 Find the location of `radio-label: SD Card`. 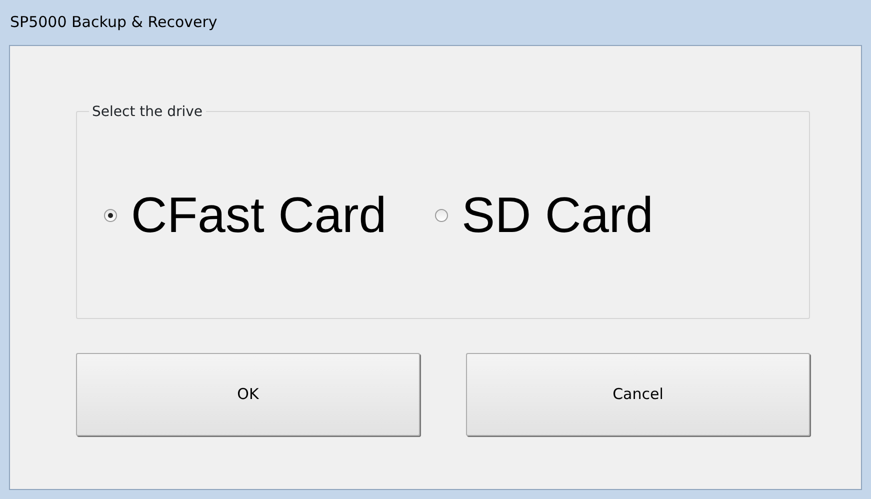

radio-label: SD Card is located at coordinates (558, 215).